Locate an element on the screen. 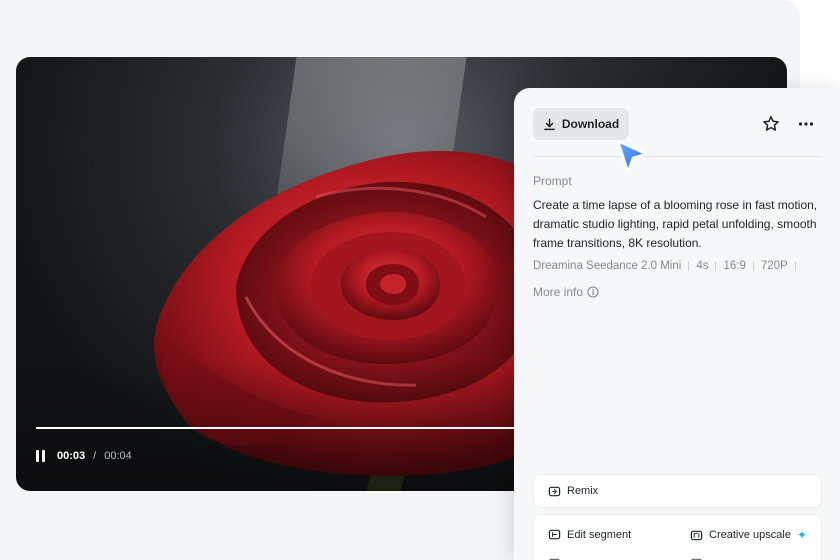  playback-controls: 00:03 / 00:04 is located at coordinates (84, 456).